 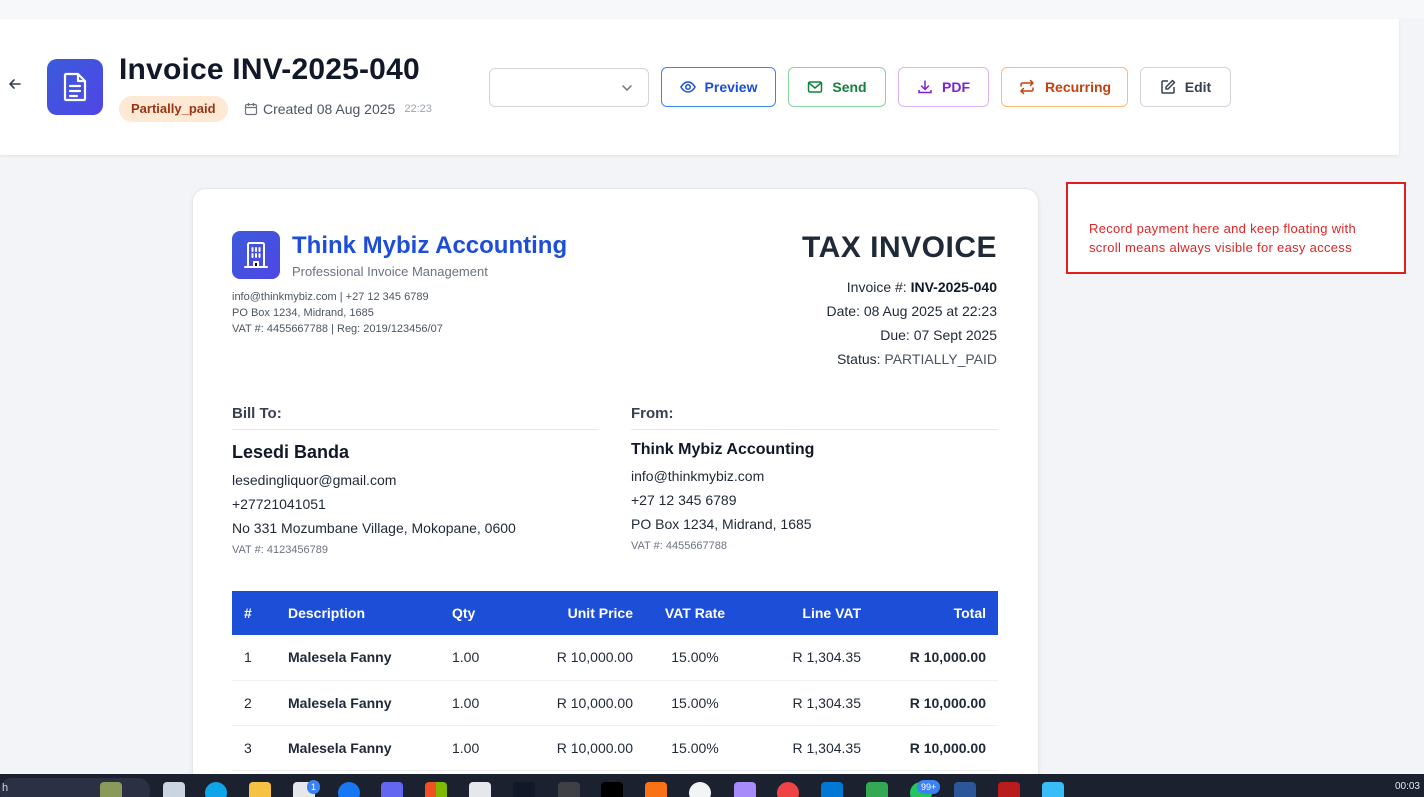 I want to click on invoice-number: Invoice #: INV-2025-040, so click(x=922, y=287).